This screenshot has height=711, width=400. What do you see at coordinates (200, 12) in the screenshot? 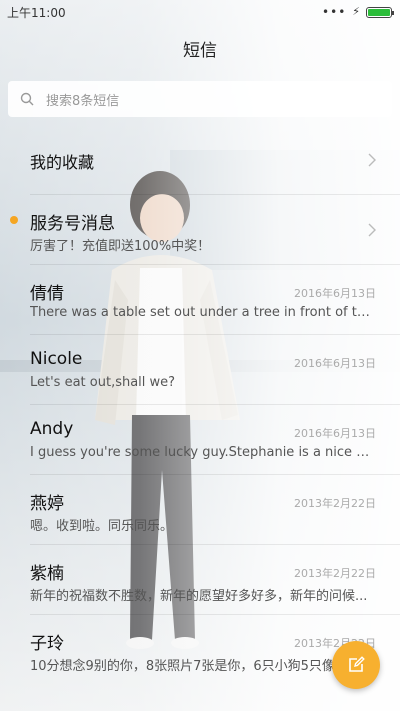
I see `status-bar: 上午11:00 ••• ⚡` at bounding box center [200, 12].